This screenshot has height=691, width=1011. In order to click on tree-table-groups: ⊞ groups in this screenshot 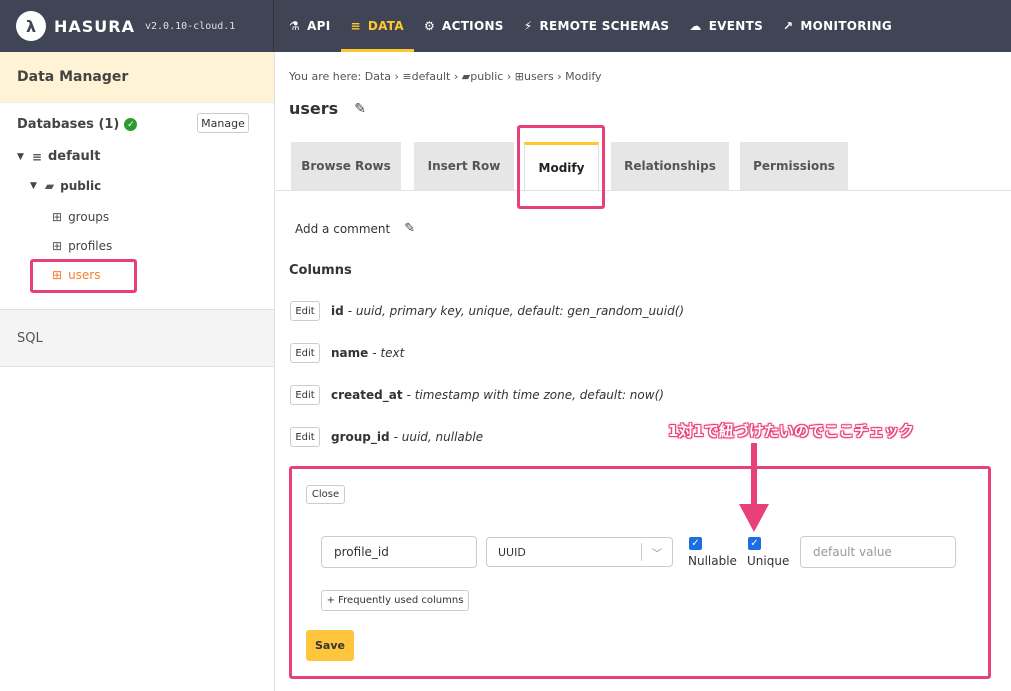, I will do `click(80, 217)`.